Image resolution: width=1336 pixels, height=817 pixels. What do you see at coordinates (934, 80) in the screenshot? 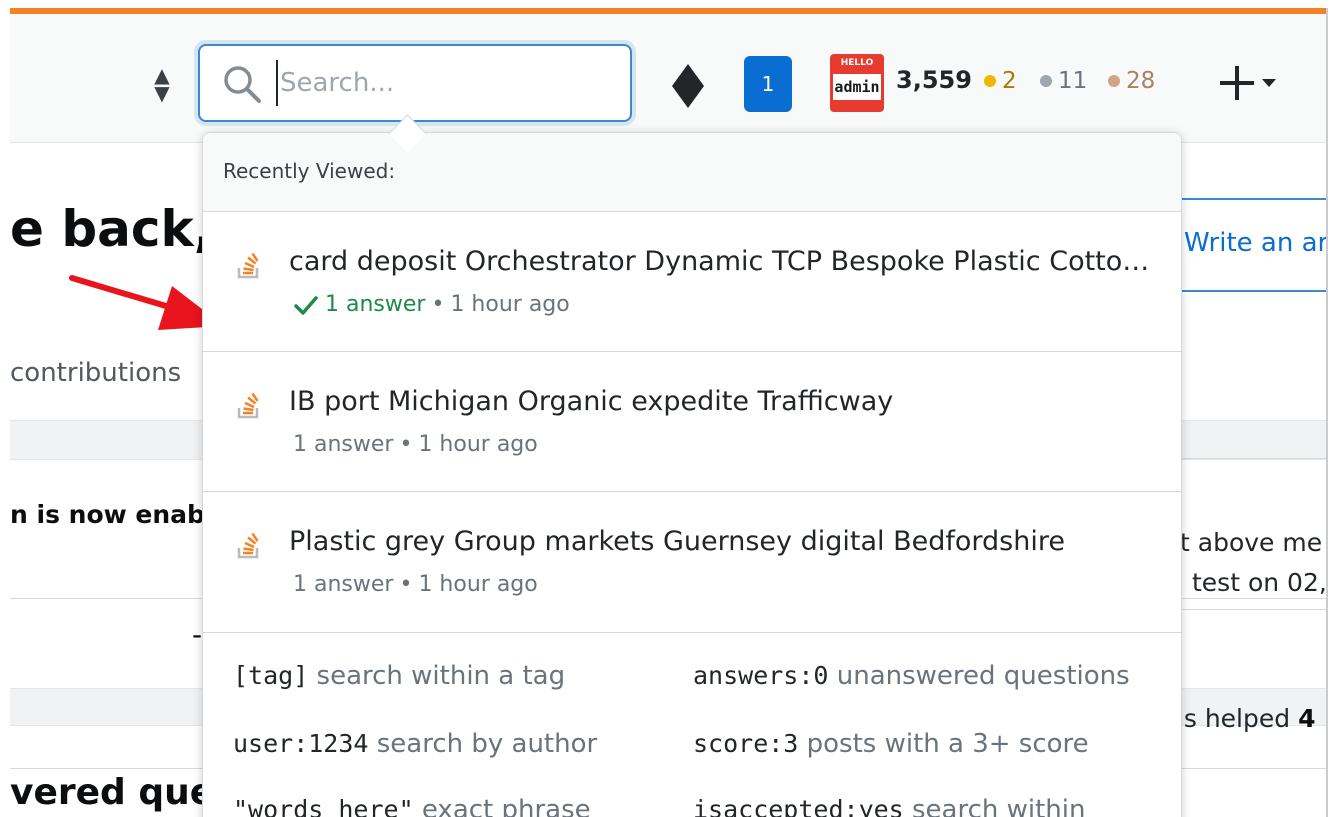
I see `reputation-count: 3,559` at bounding box center [934, 80].